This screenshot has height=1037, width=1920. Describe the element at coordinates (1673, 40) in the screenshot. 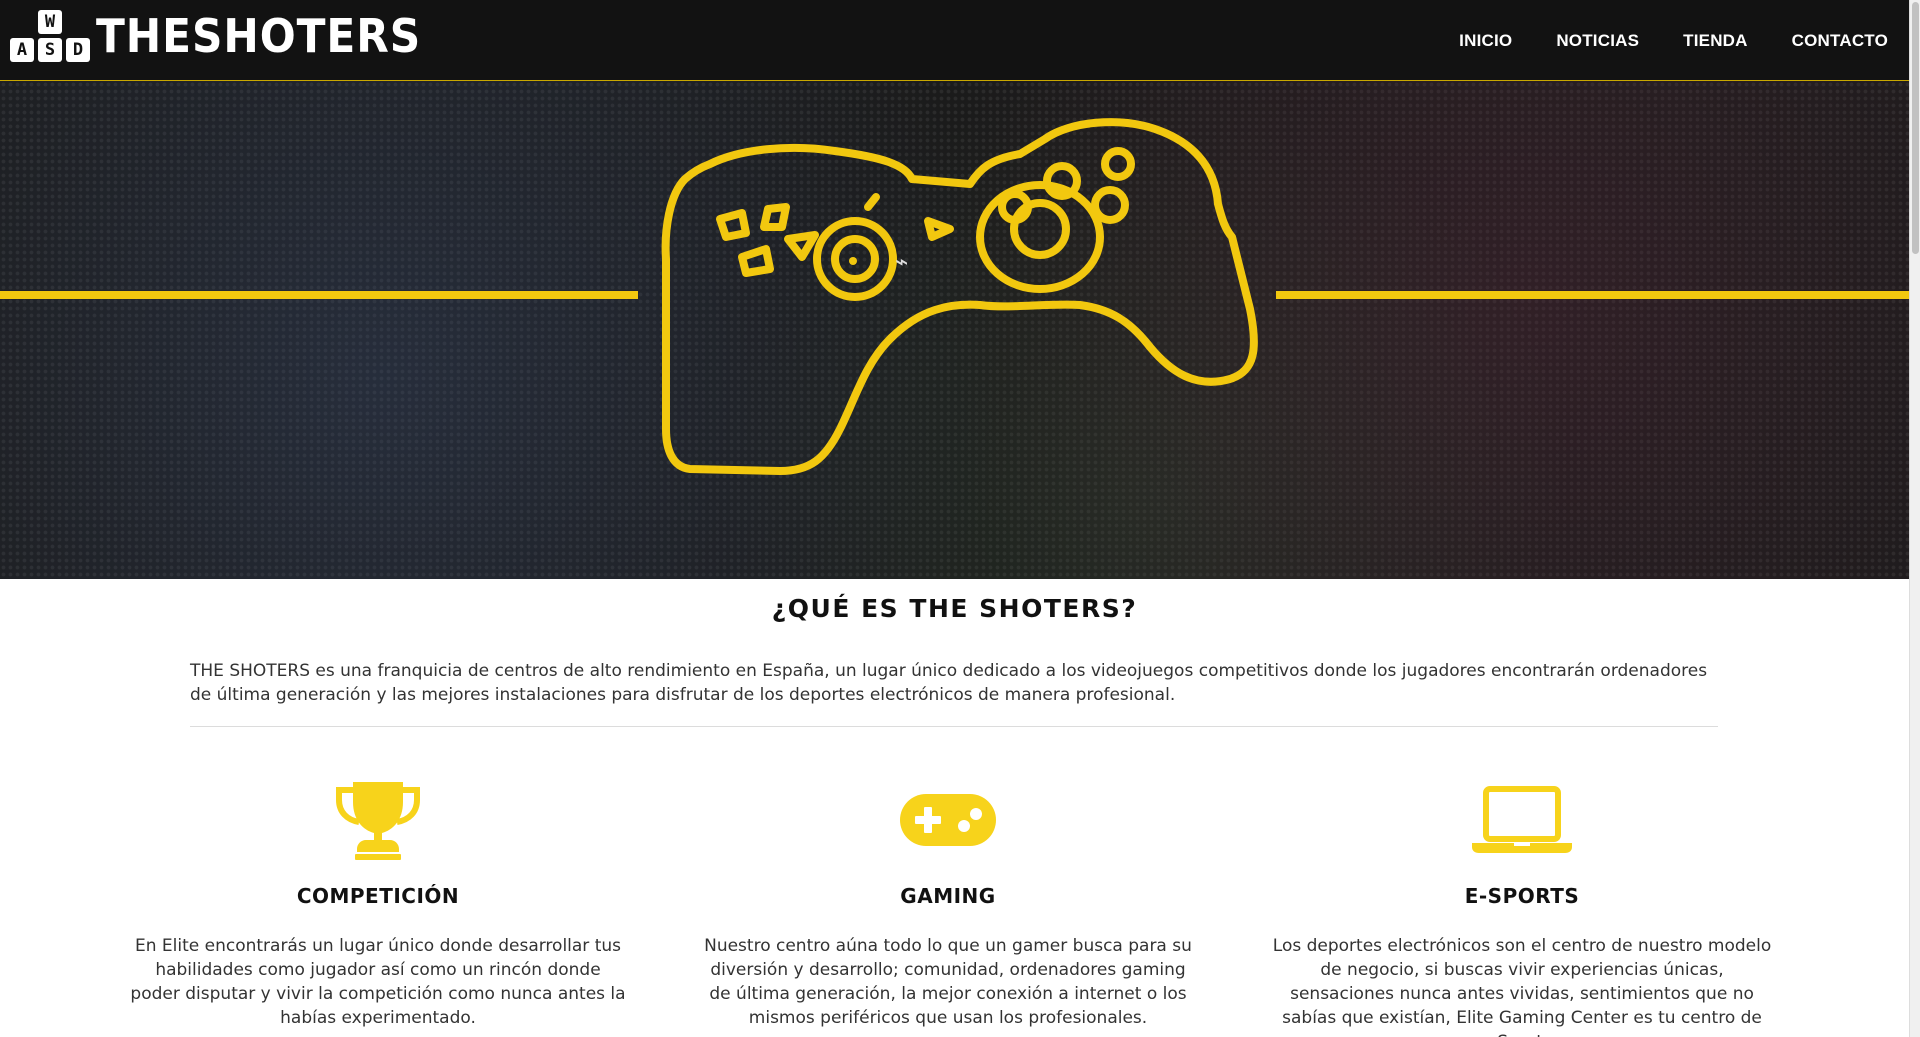

I see `main-nav: INICIO NOTICIAS TIENDA CONTACTO` at that location.